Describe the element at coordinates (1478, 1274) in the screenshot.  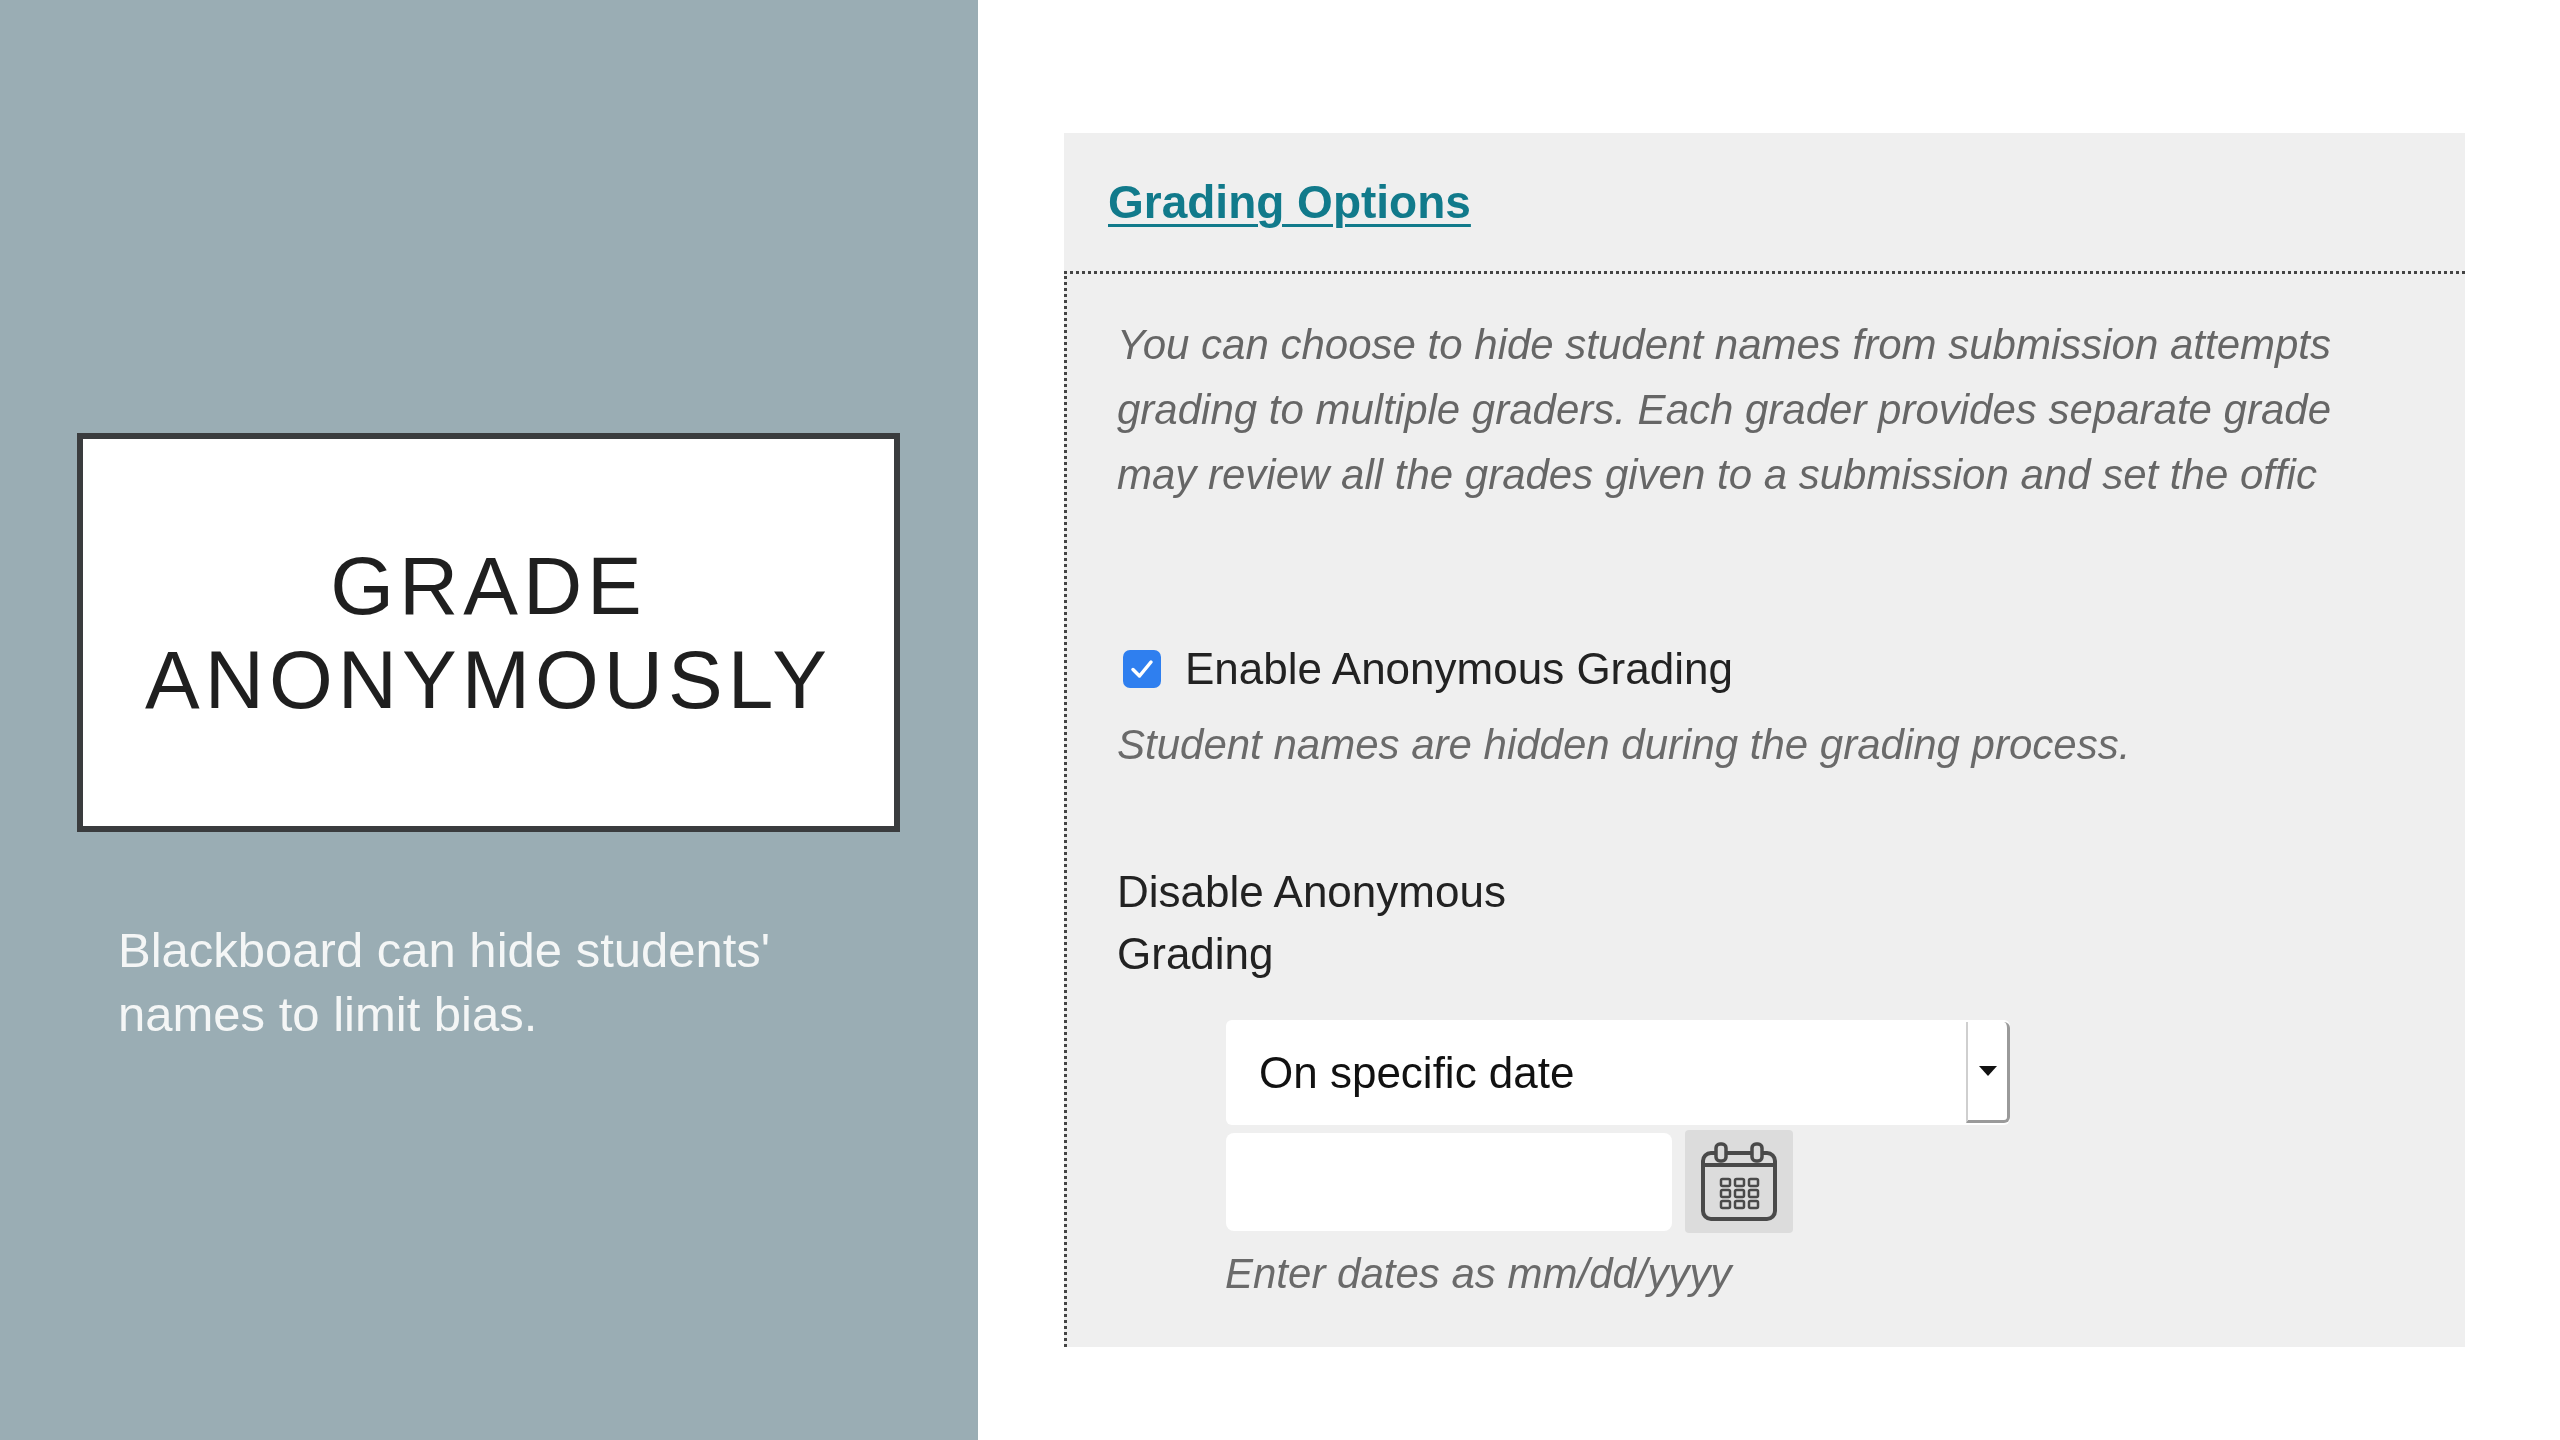
I see `date-format-hint: Enter dates as mm/dd/yyyy` at that location.